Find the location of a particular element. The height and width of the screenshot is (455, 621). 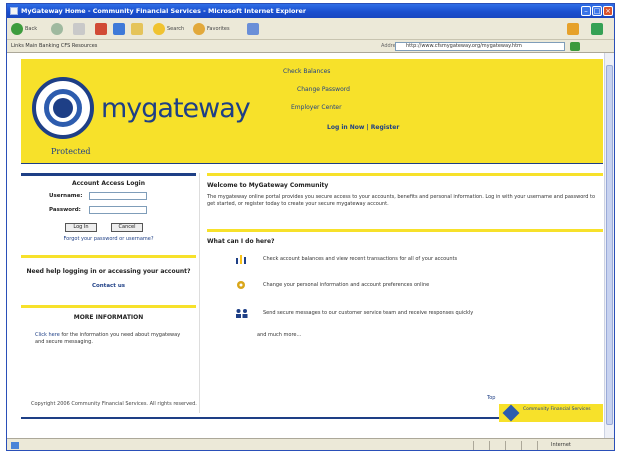

minimize-button: – is located at coordinates (586, 11).